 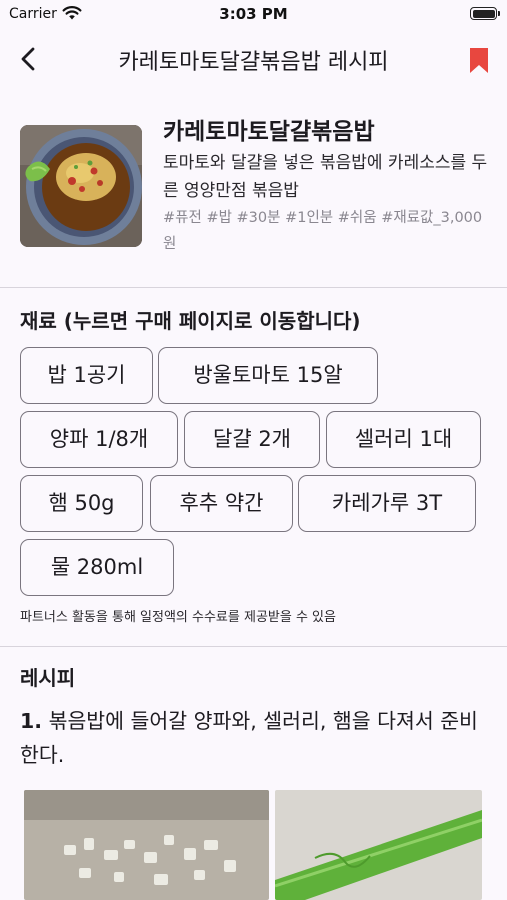 What do you see at coordinates (99, 439) in the screenshot?
I see `ingredient-chip: 양파 1/8개` at bounding box center [99, 439].